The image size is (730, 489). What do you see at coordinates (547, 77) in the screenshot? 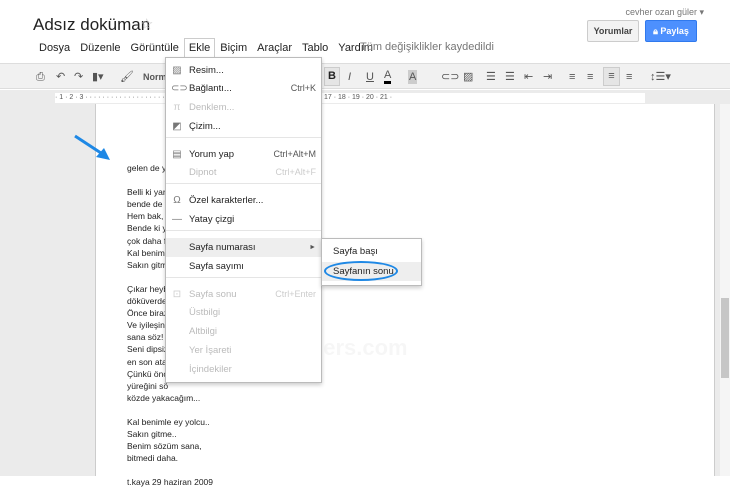
I see `increase-indent-icon: ⇥` at bounding box center [547, 77].